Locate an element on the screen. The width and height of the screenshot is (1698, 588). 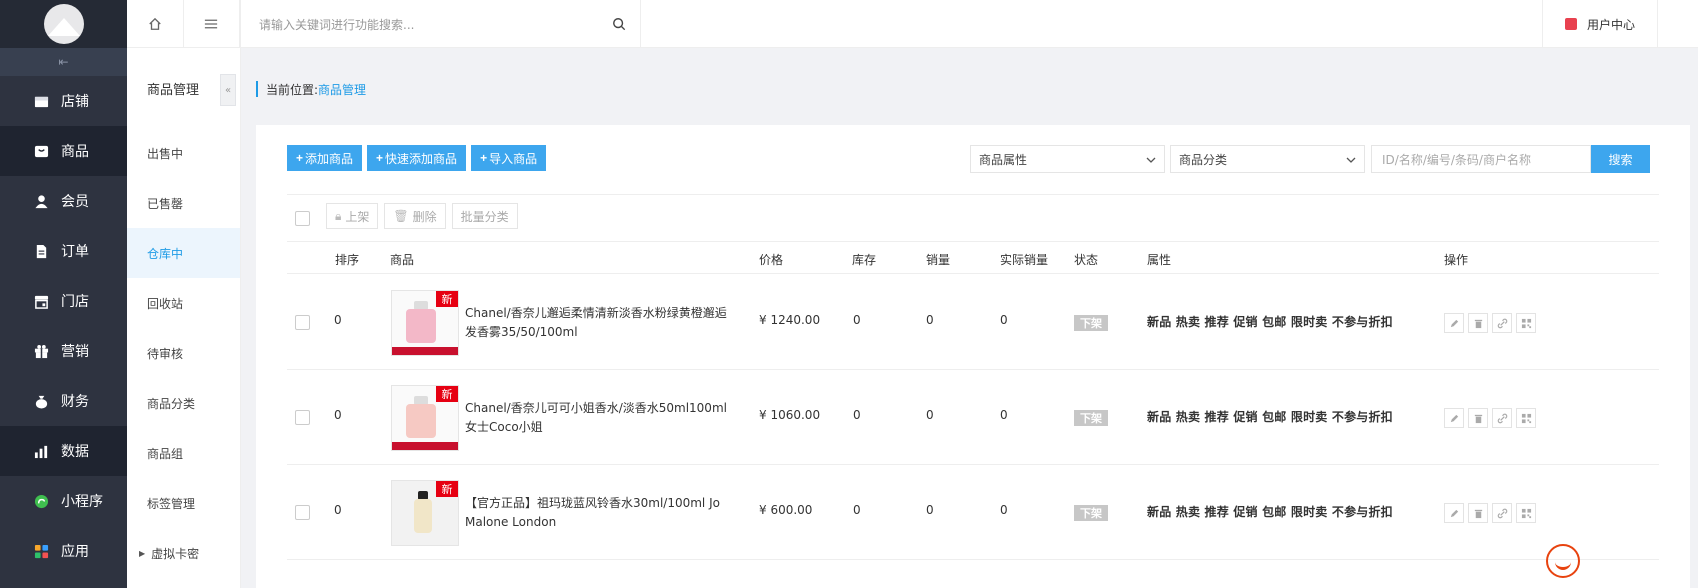
sidebar-item-marketing: 营销 is located at coordinates (63, 351).